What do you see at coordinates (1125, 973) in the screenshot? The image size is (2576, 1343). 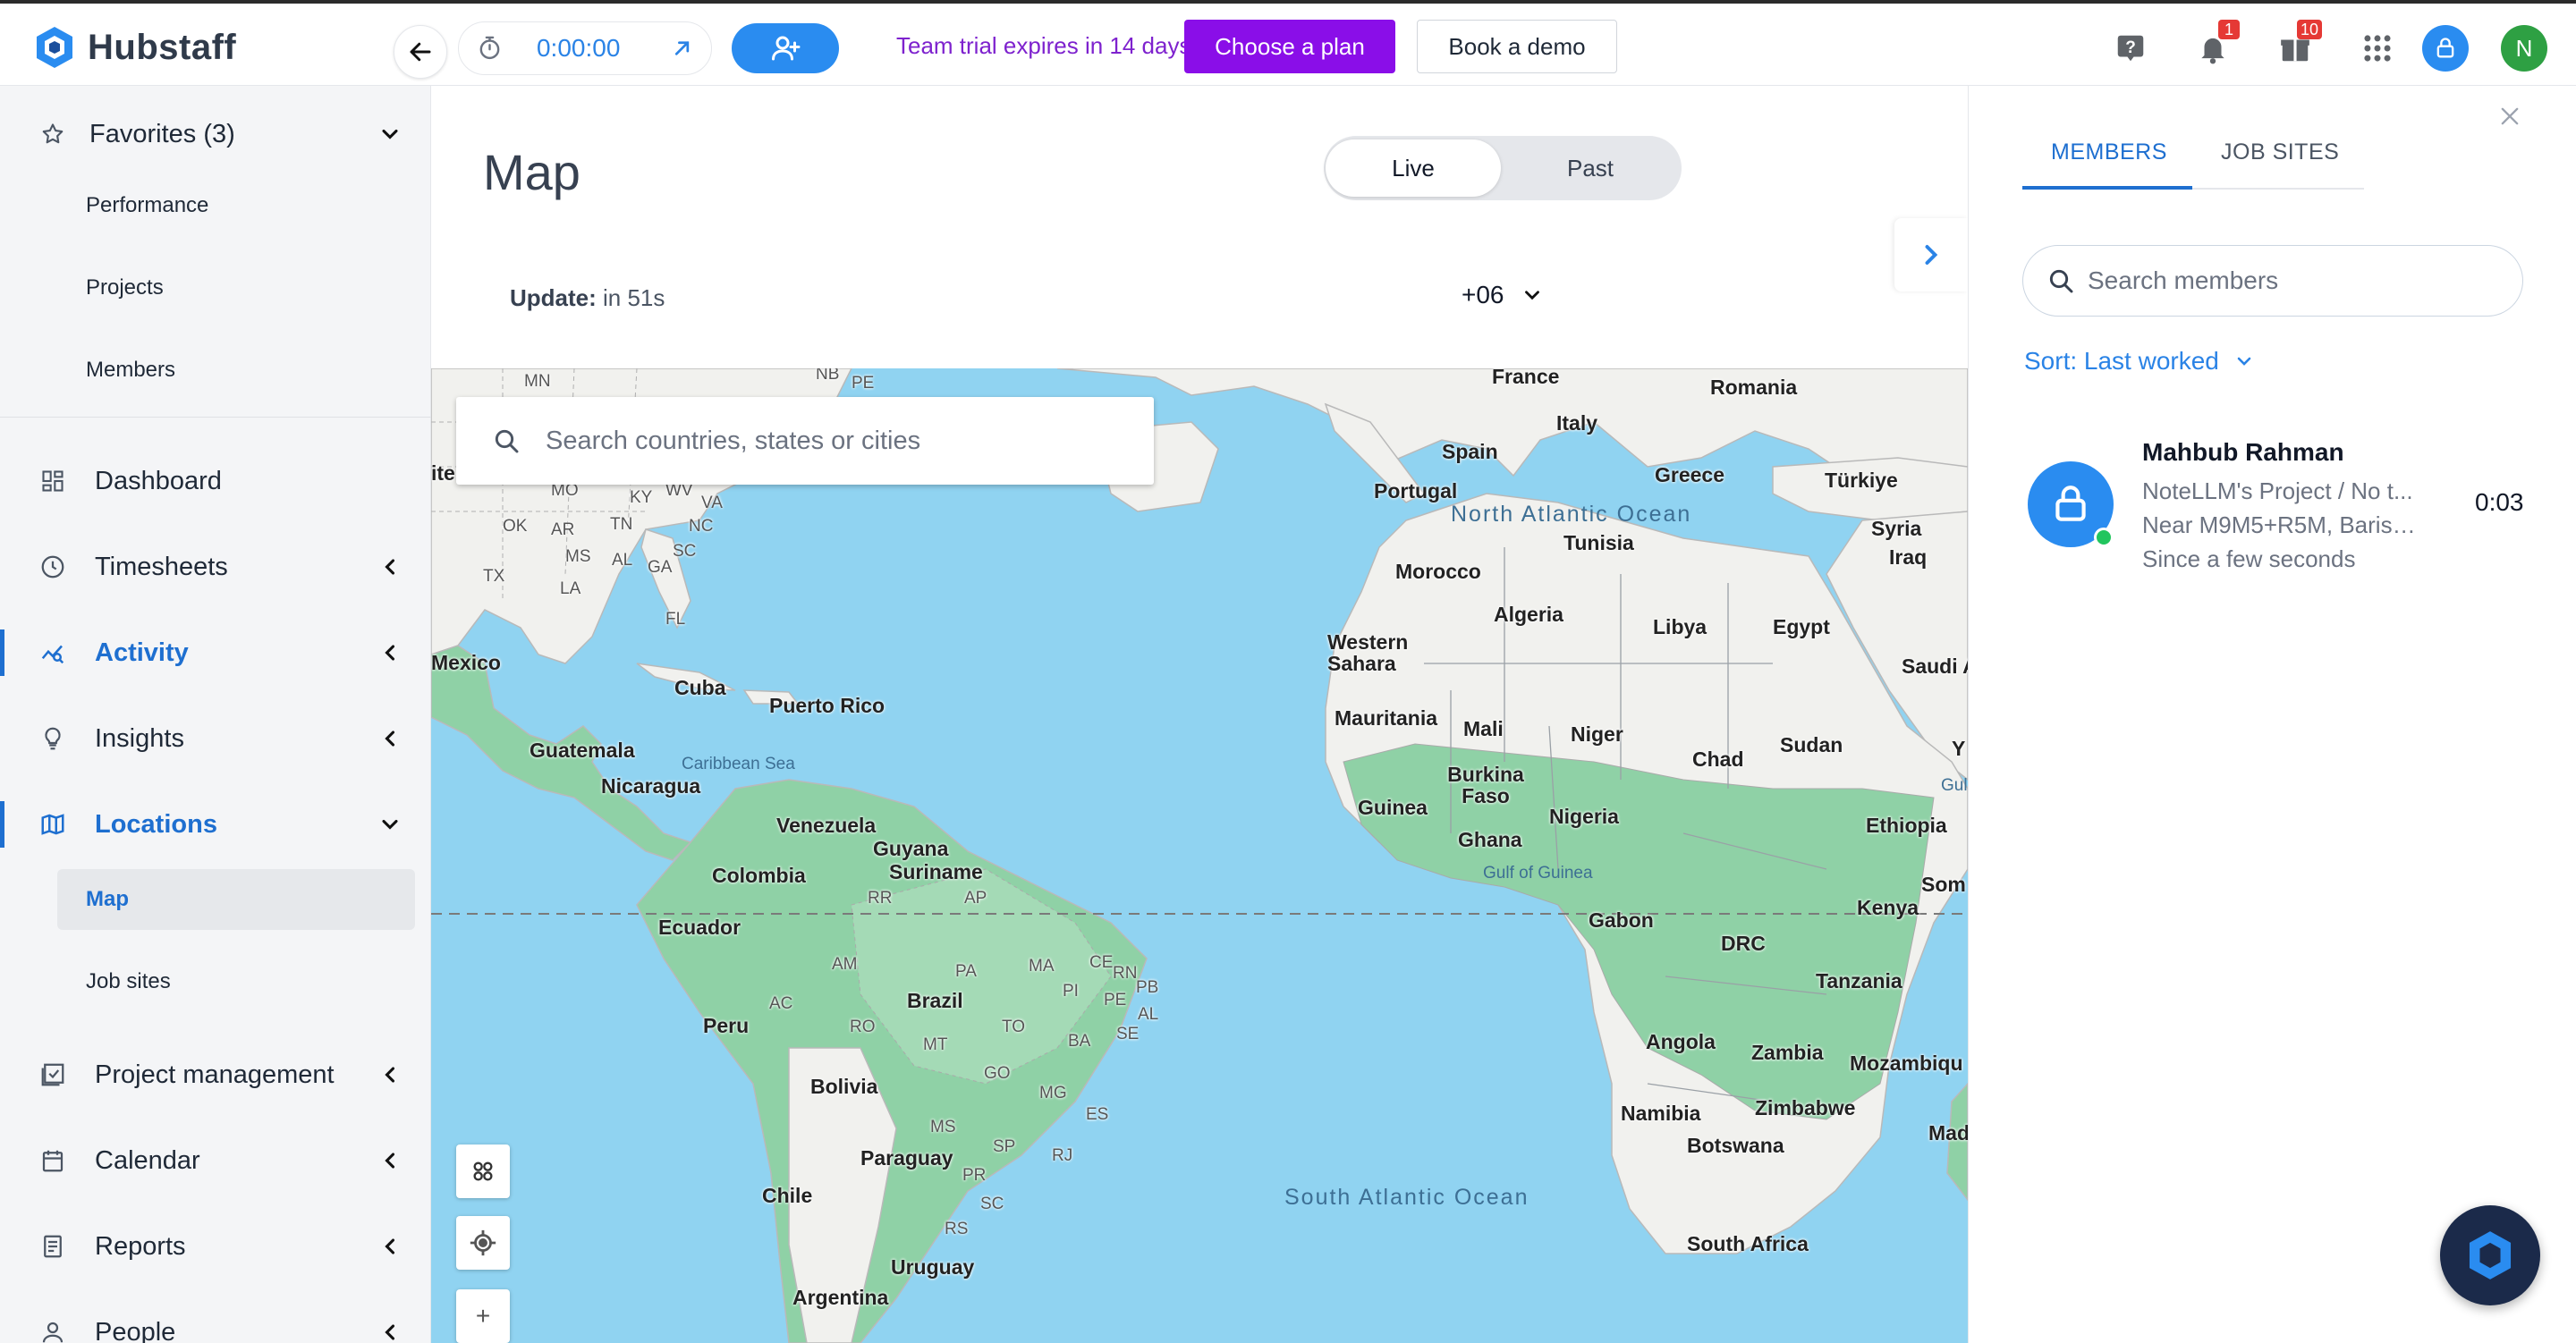 I see `state-label: RN` at bounding box center [1125, 973].